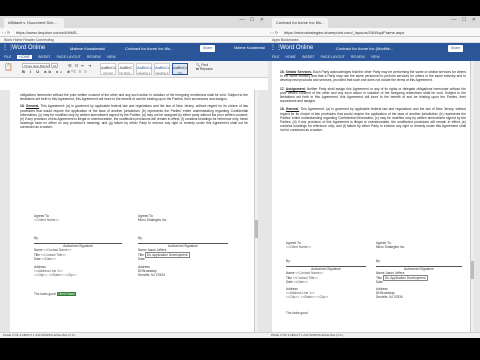  I want to click on left-window-controls: — ☐ ✕, so click(253, 20).